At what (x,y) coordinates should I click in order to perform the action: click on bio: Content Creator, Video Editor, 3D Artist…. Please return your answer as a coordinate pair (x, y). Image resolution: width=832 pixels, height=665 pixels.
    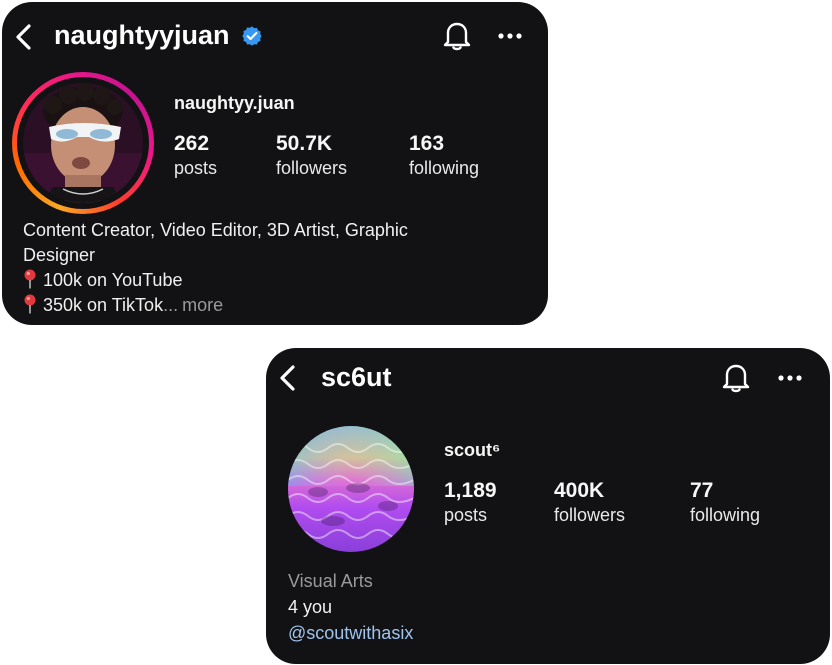
    Looking at the image, I should click on (215, 268).